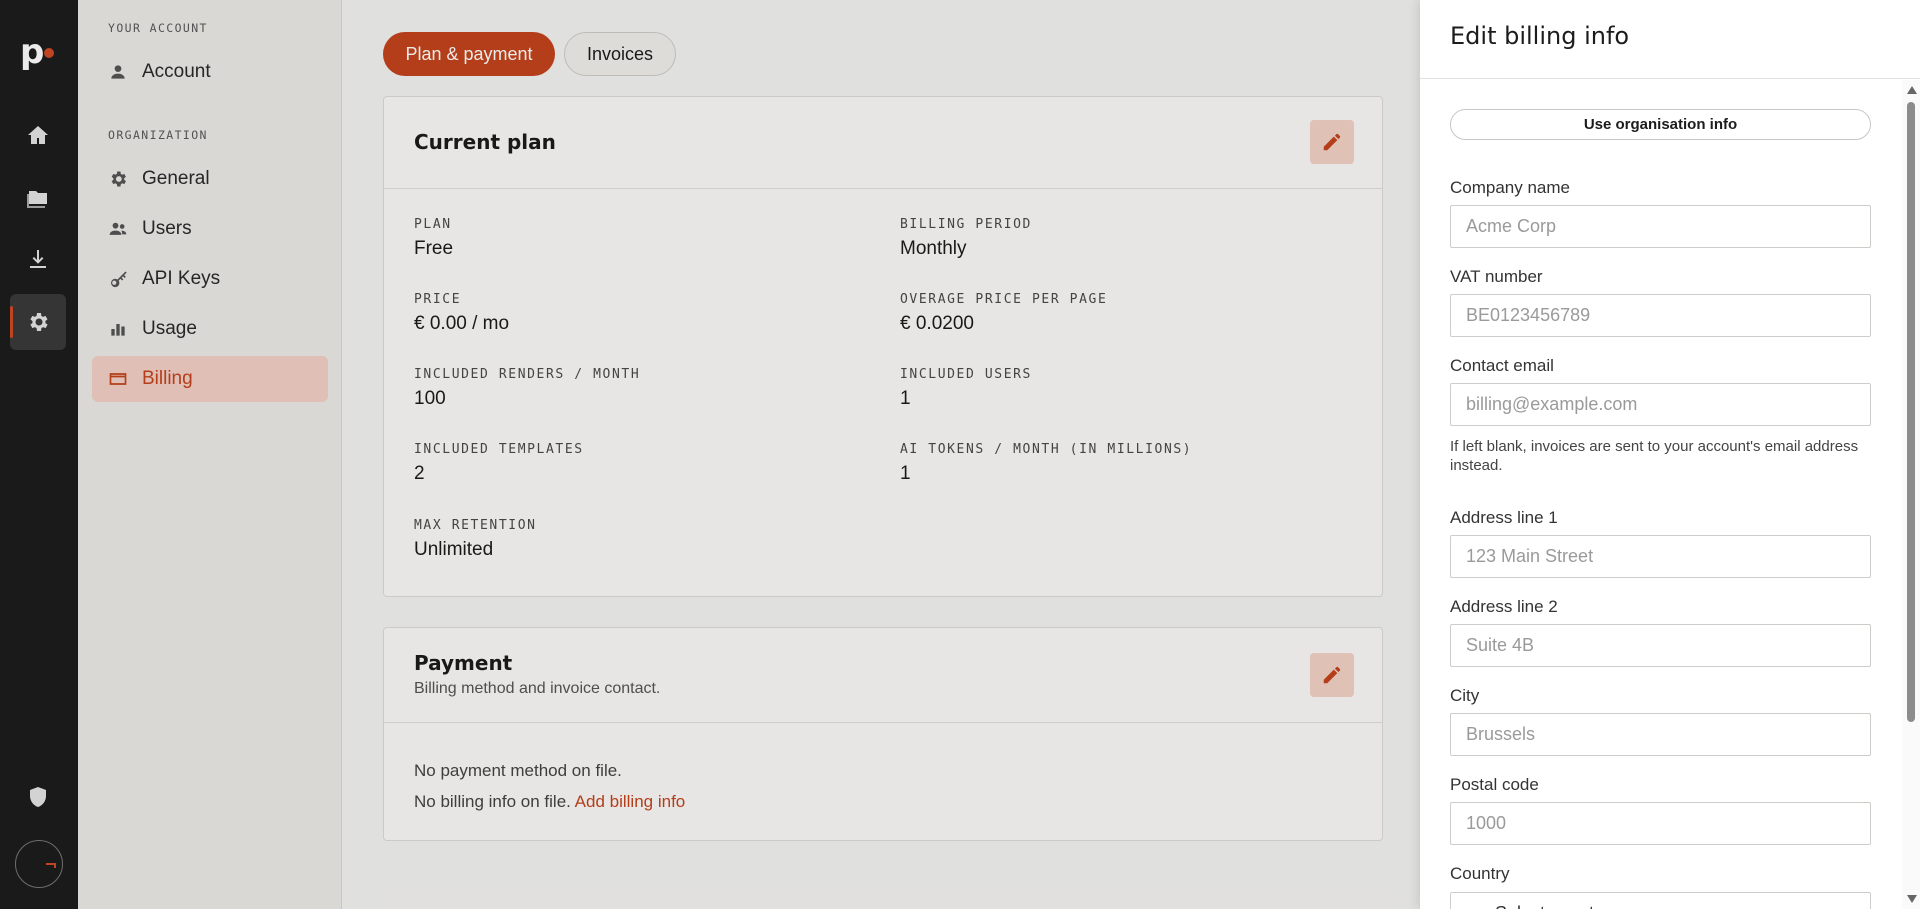 Image resolution: width=1920 pixels, height=909 pixels. Describe the element at coordinates (1003, 313) in the screenshot. I see `field-overage-price: OVERAGE PRICE PER PAGE € 0.0200` at that location.